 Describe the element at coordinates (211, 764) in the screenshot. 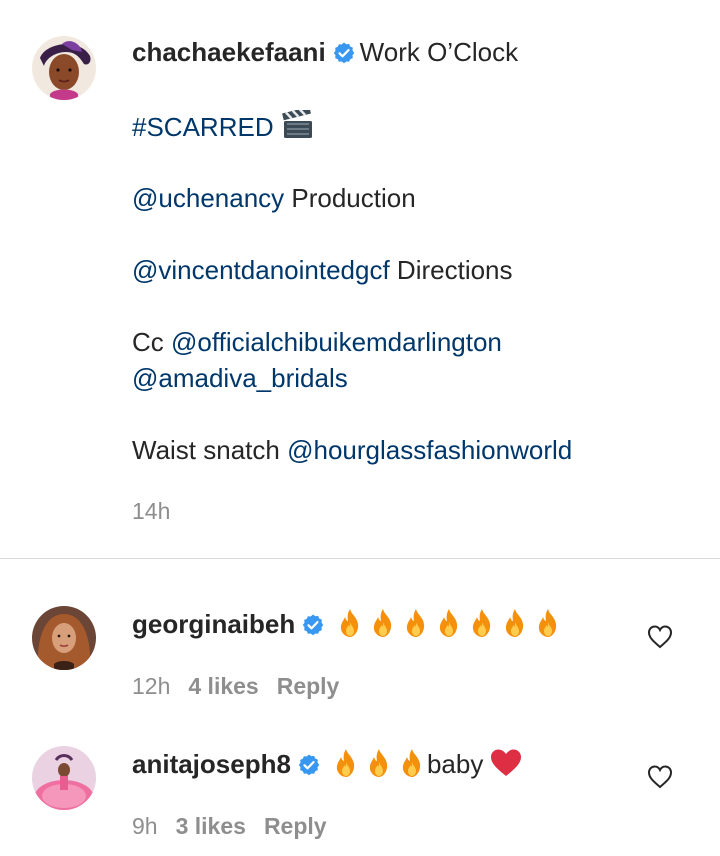

I see `username-link: anitajoseph8` at that location.